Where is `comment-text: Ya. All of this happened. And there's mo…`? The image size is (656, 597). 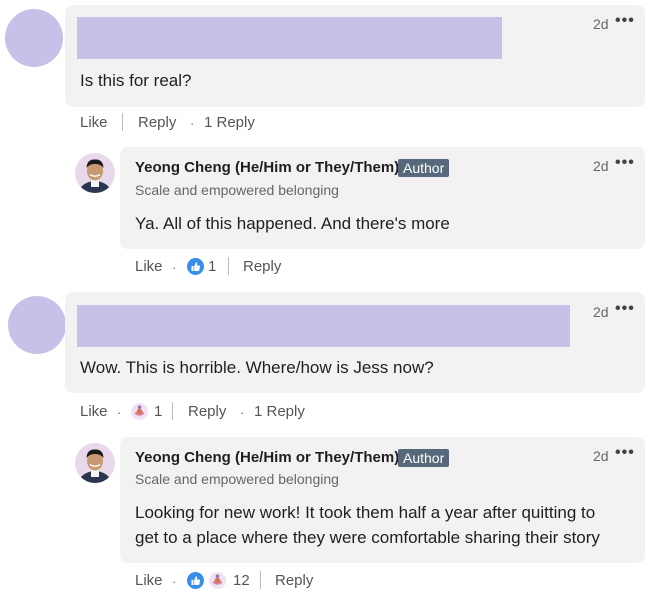
comment-text: Ya. All of this happened. And there's mo… is located at coordinates (292, 223).